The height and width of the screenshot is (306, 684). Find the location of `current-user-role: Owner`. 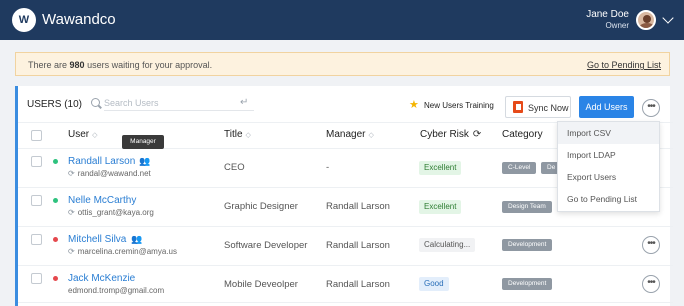

current-user-role: Owner is located at coordinates (617, 25).